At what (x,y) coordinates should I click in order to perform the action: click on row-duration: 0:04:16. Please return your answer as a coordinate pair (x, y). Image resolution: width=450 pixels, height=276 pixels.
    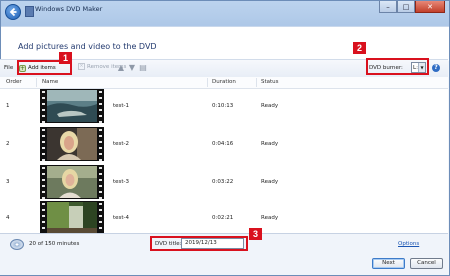
    Looking at the image, I should click on (223, 144).